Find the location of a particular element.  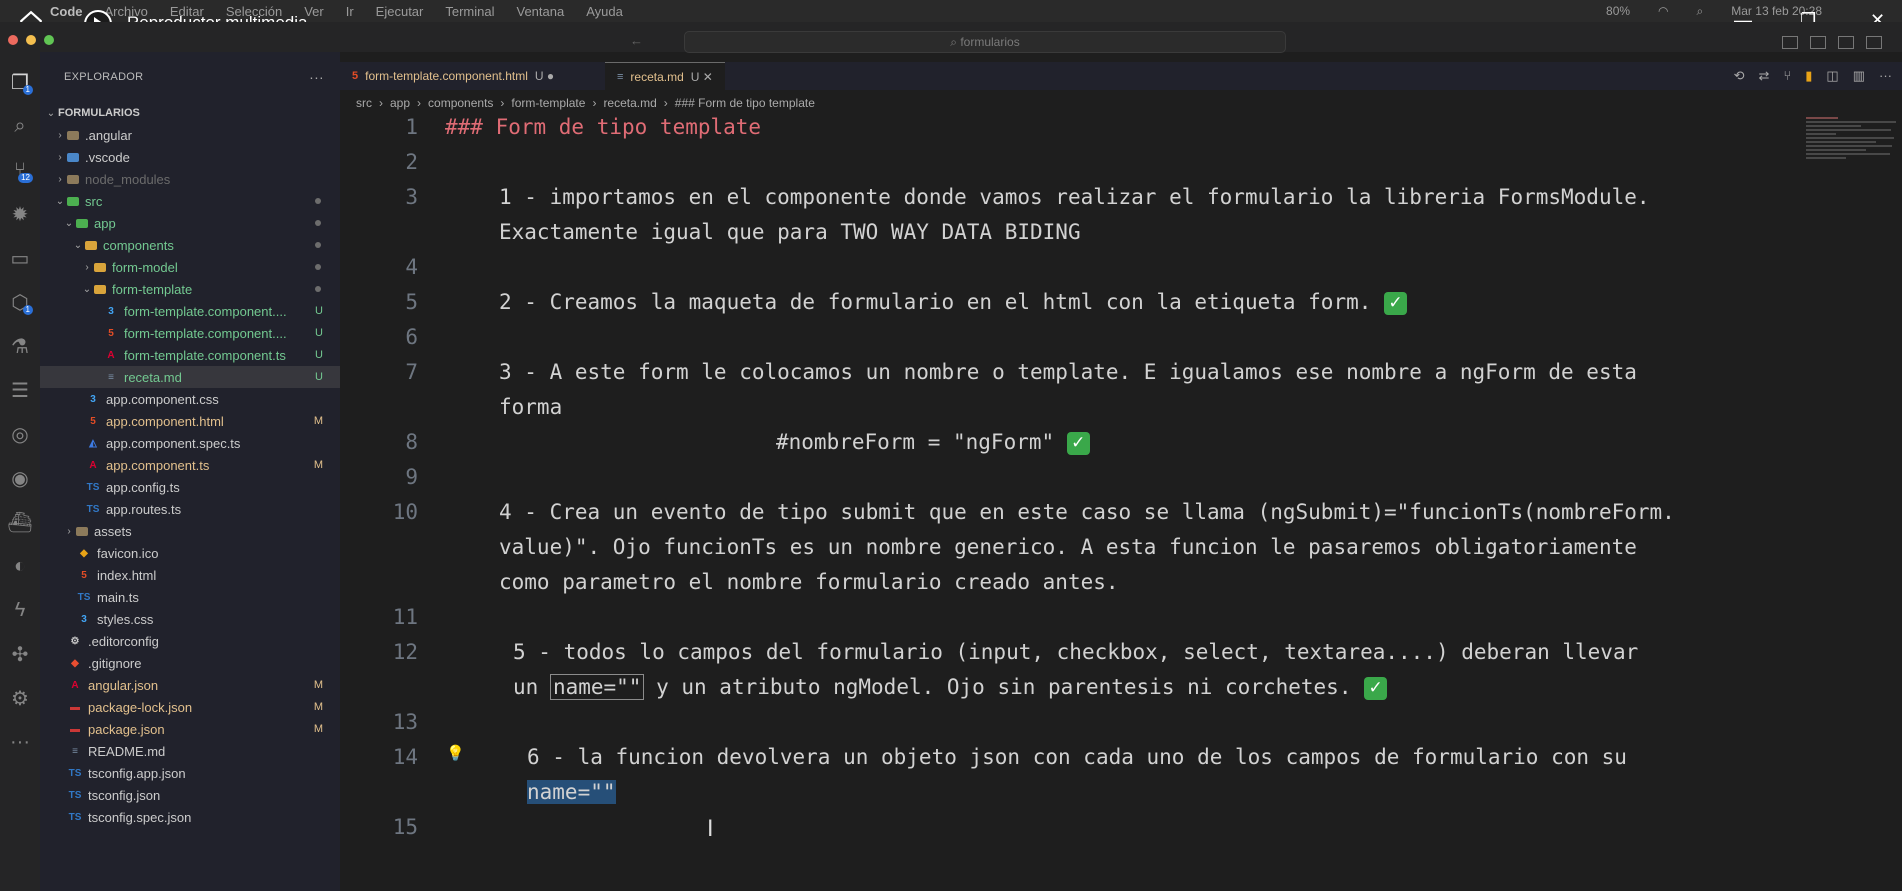

tab-status-mark: U ✕ is located at coordinates (702, 77).